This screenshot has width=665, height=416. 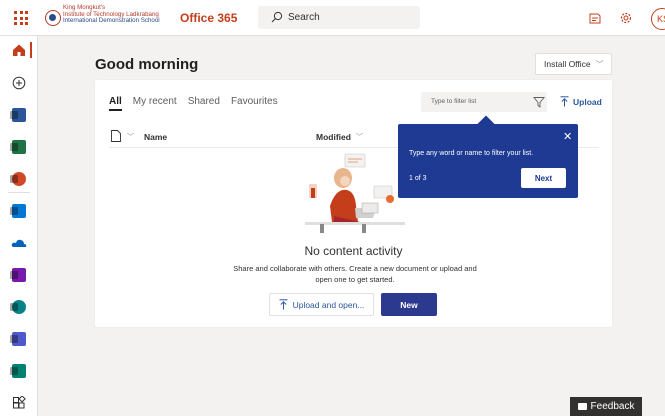 I want to click on rail-item-onedrive, so click(x=19, y=243).